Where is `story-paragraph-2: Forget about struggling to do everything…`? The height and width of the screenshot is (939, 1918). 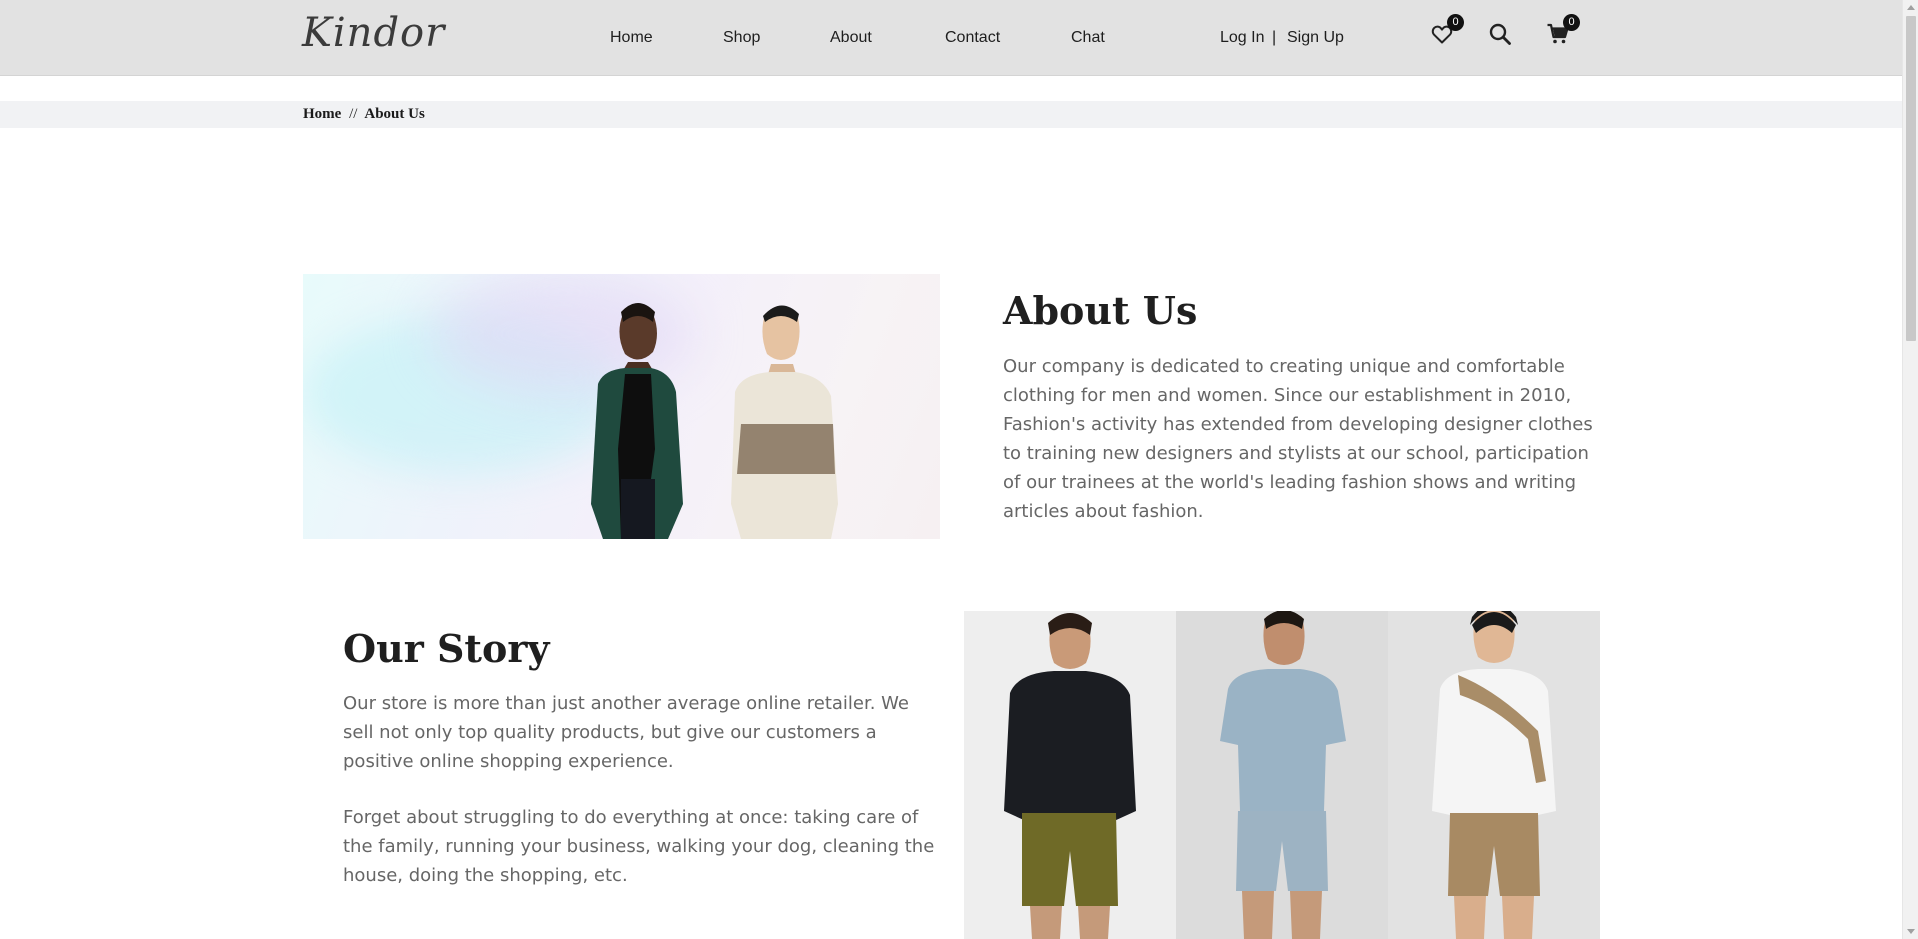 story-paragraph-2: Forget about struggling to do everything… is located at coordinates (639, 846).